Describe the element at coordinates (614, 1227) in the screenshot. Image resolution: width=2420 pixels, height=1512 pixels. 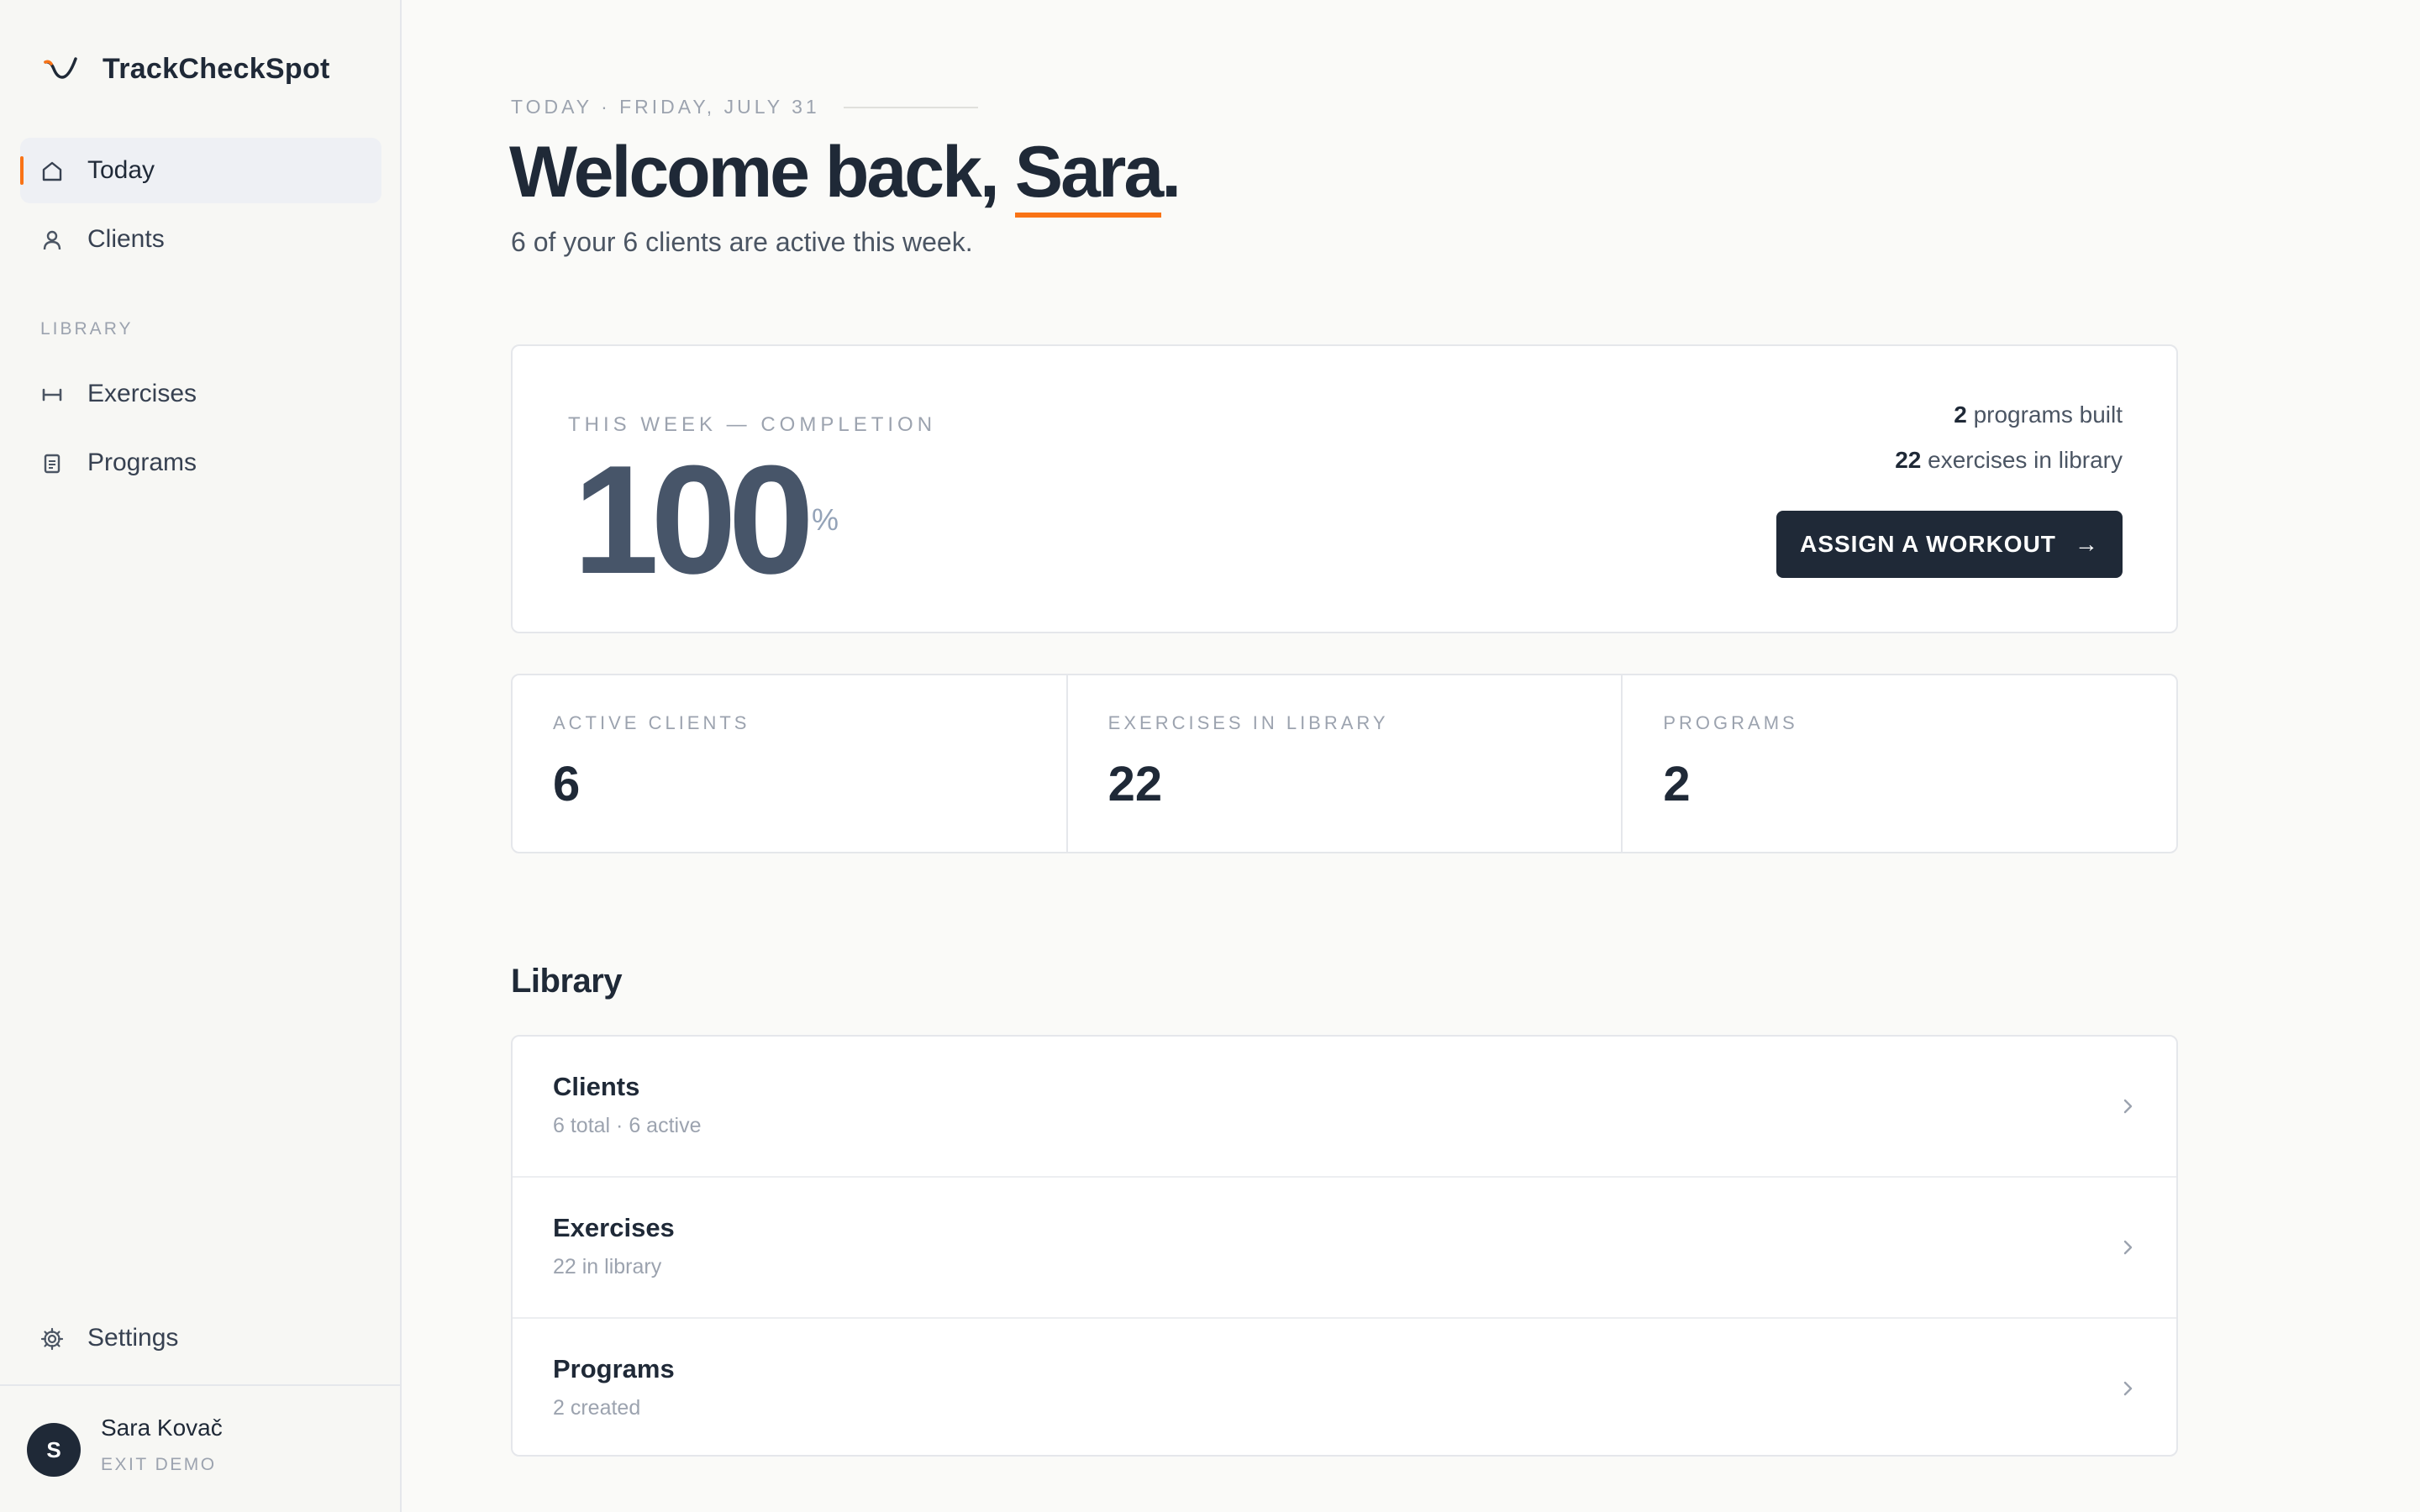
I see `row-title: Exercises` at that location.